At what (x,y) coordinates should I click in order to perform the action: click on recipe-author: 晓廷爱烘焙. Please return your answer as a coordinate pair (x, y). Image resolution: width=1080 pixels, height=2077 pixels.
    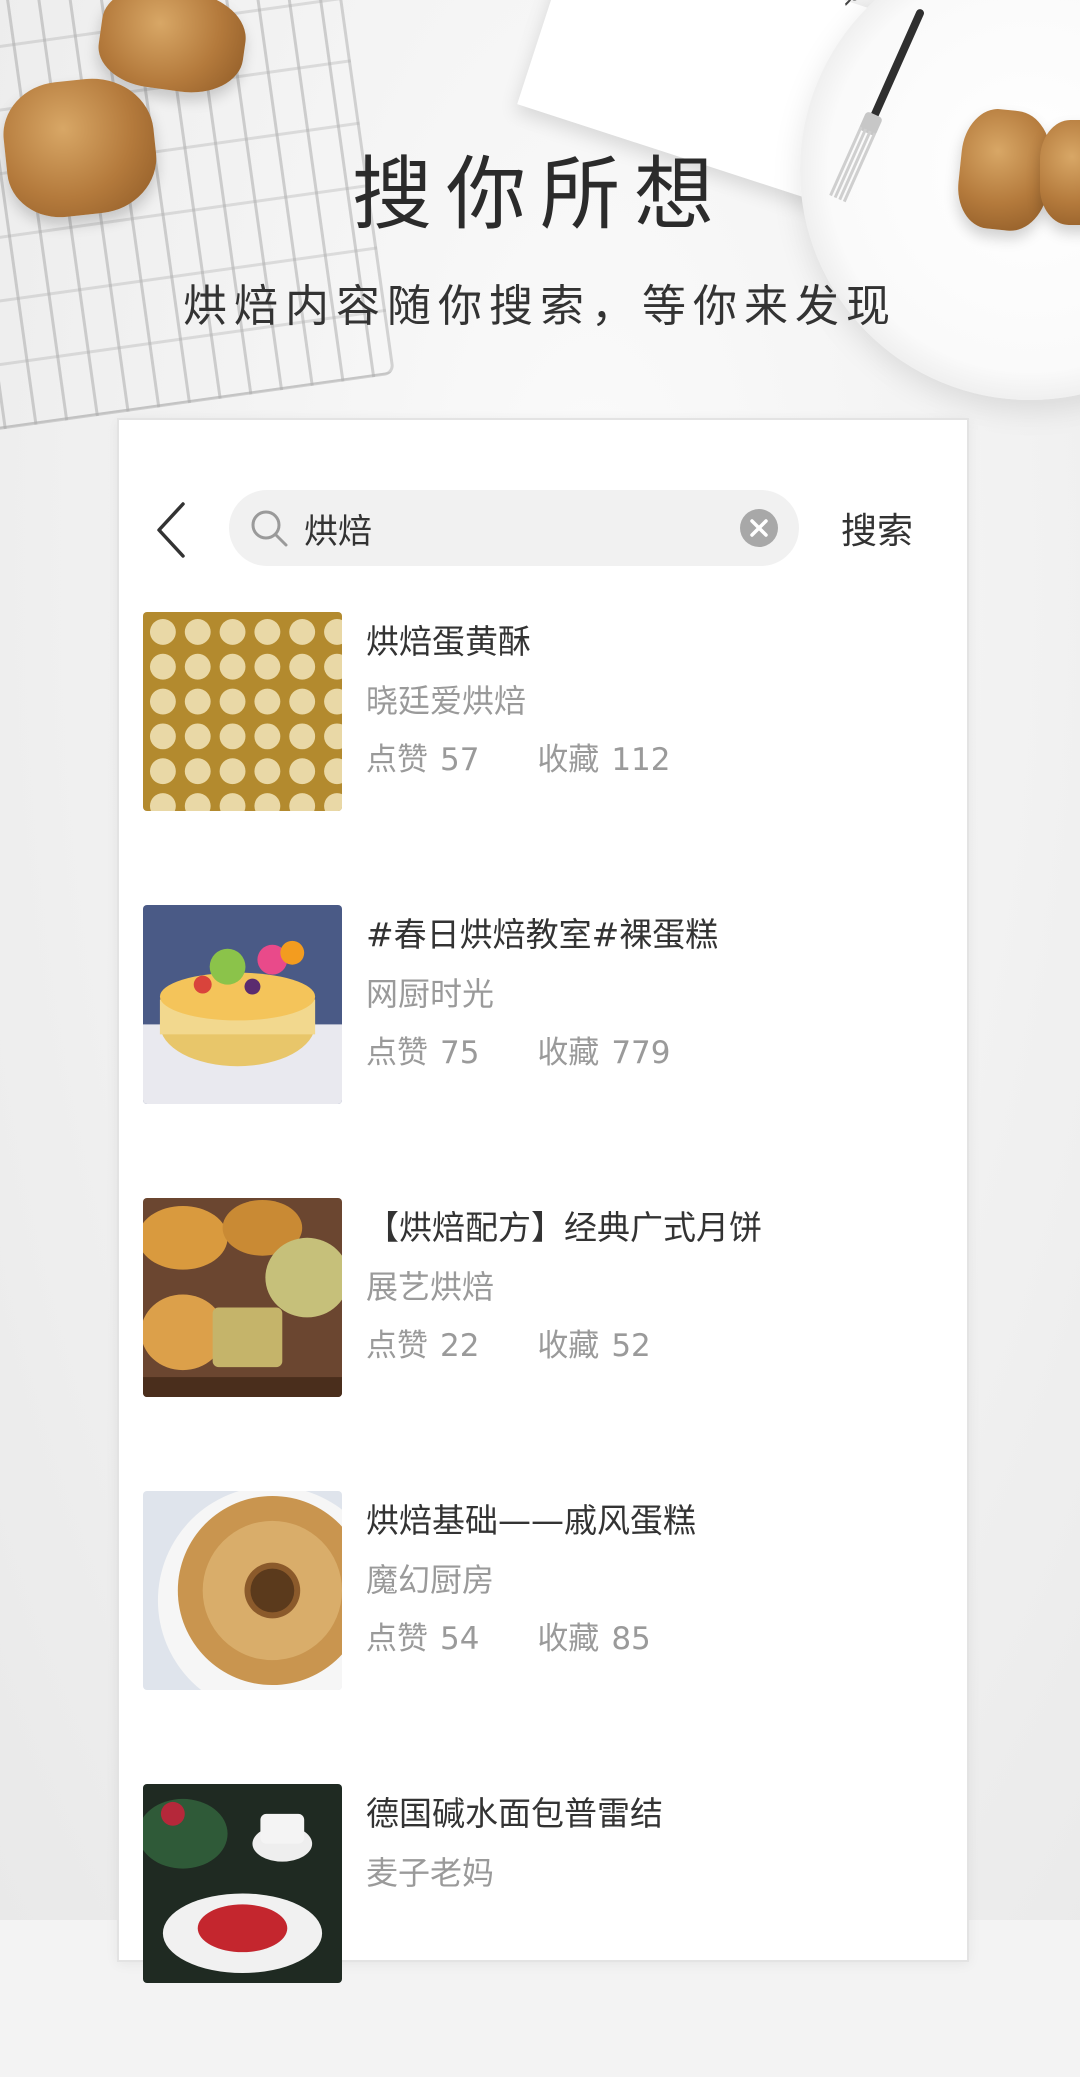
    Looking at the image, I should click on (446, 701).